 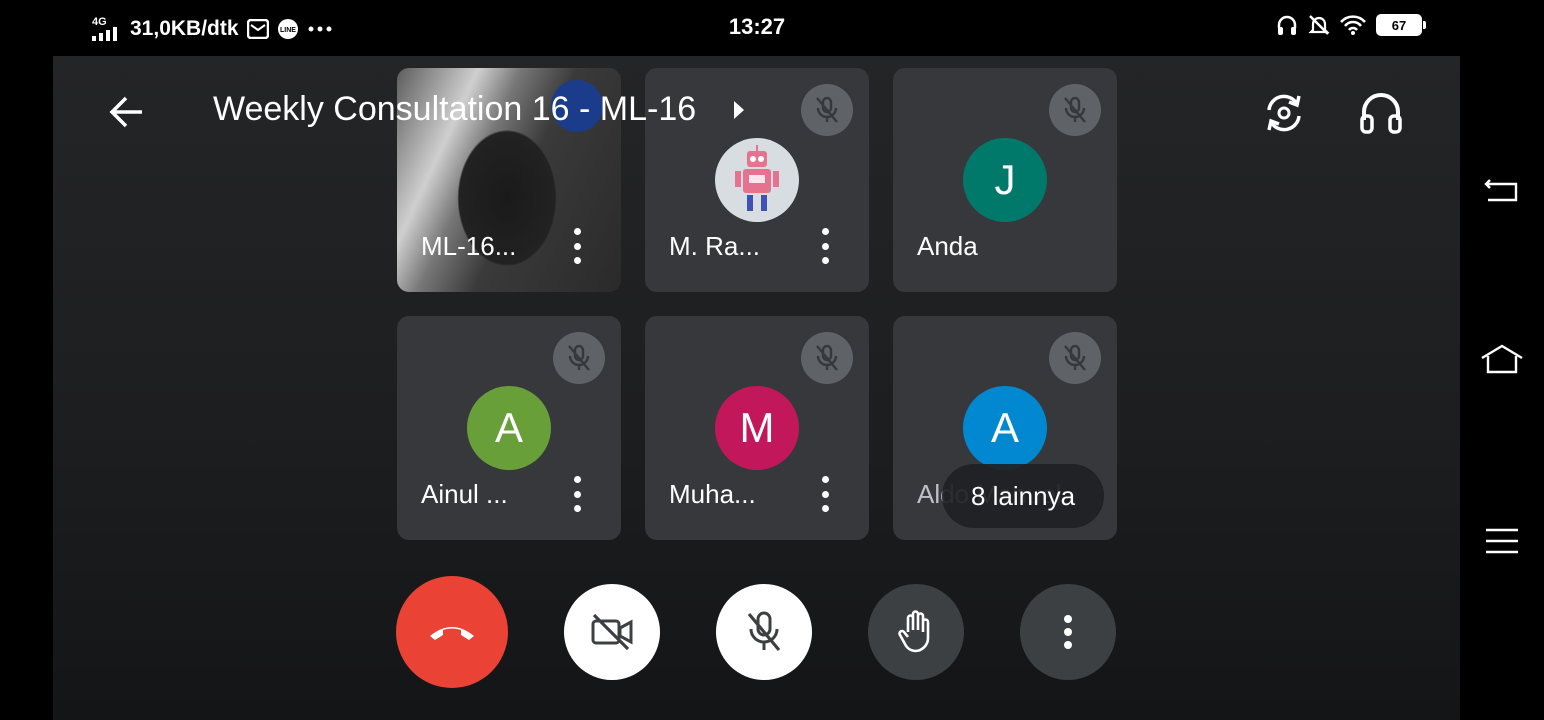 I want to click on raise-hand-icon, so click(x=914, y=631).